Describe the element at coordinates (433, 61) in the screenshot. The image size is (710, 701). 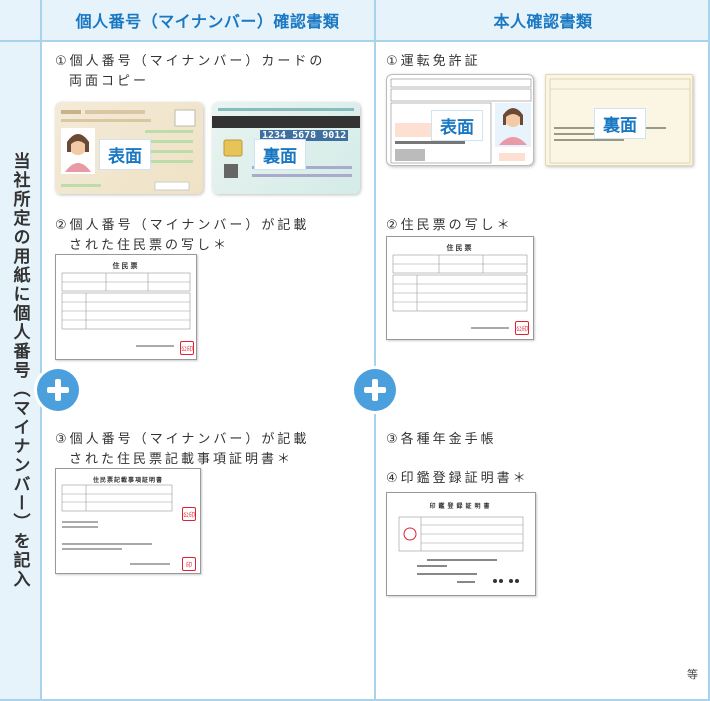
I see `right-item1-title: ①運転免許証` at that location.